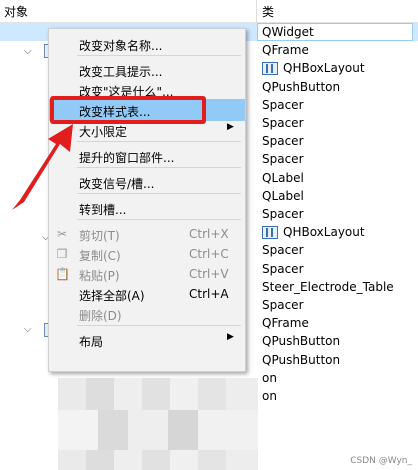  I want to click on annotation-arrow, so click(42, 167).